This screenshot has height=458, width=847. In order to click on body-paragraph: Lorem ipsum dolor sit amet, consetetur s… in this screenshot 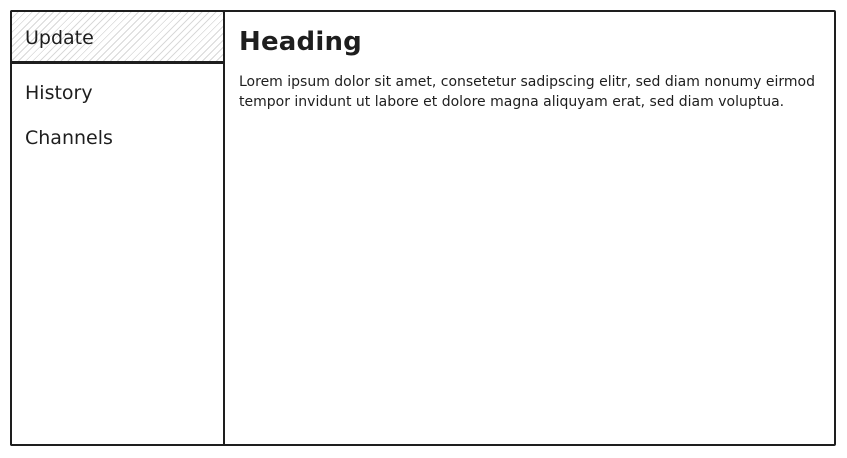, I will do `click(527, 92)`.